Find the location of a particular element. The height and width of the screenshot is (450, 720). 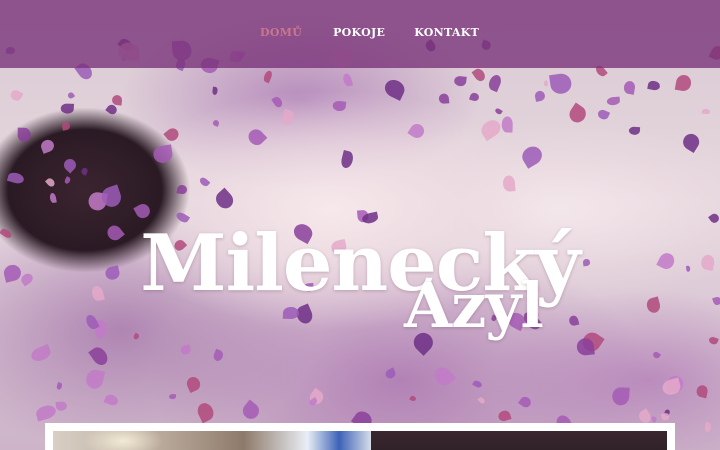

nav-item-domu: DOMŮ is located at coordinates (281, 32).